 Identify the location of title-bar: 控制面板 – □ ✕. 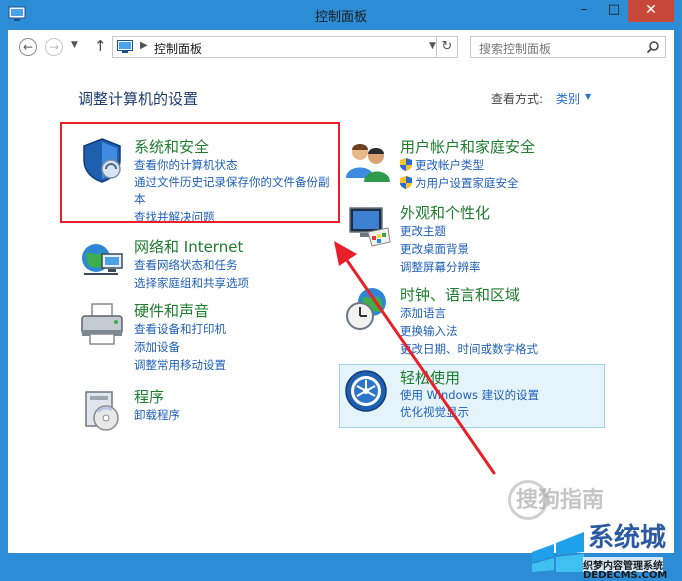
(341, 15).